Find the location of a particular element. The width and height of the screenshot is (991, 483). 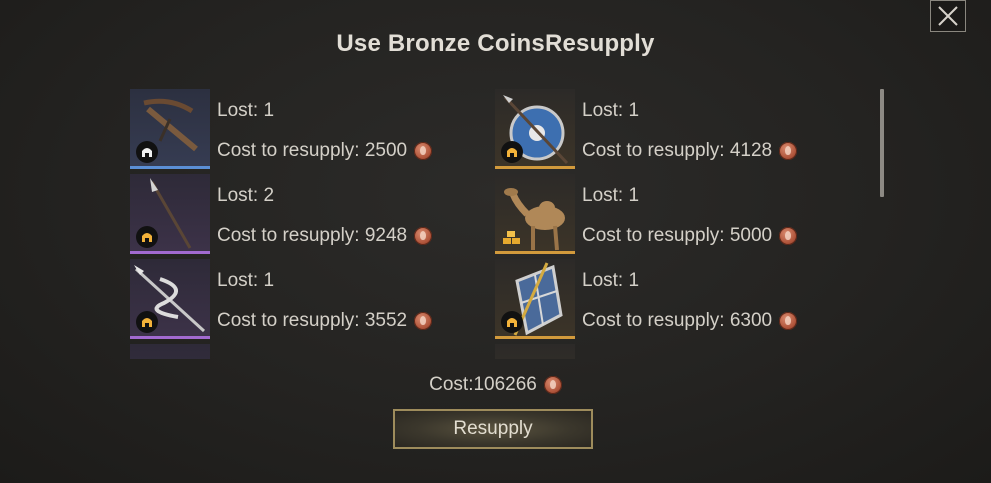

resupply-cost: Cost to resupply: 3552 is located at coordinates (325, 321).